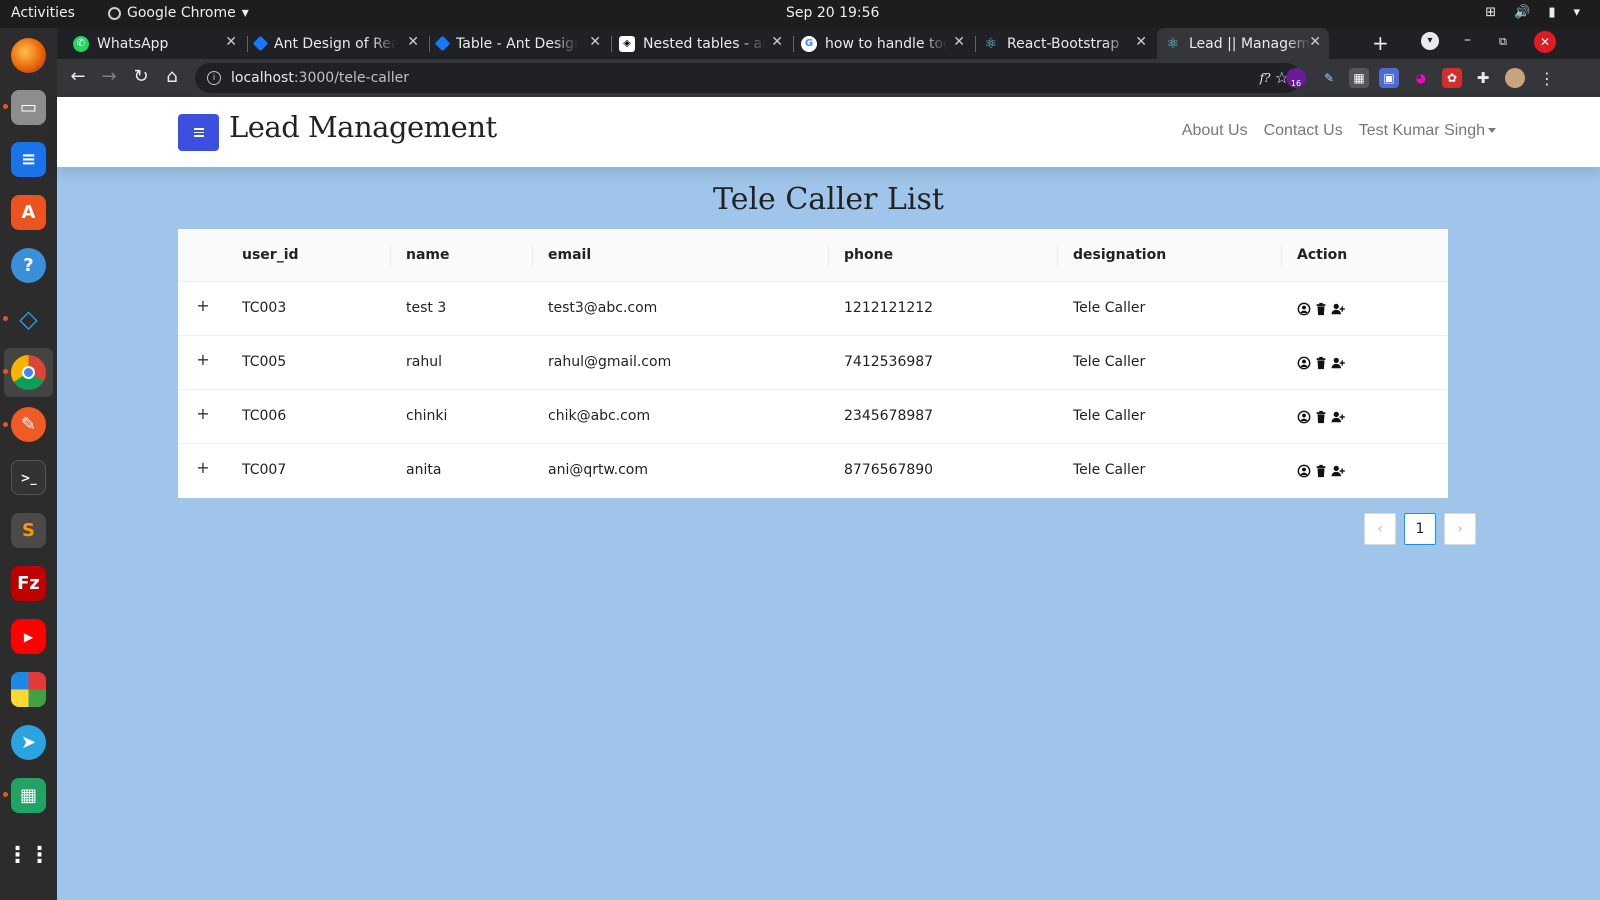  What do you see at coordinates (172, 76) in the screenshot?
I see `home-icon: ⌂` at bounding box center [172, 76].